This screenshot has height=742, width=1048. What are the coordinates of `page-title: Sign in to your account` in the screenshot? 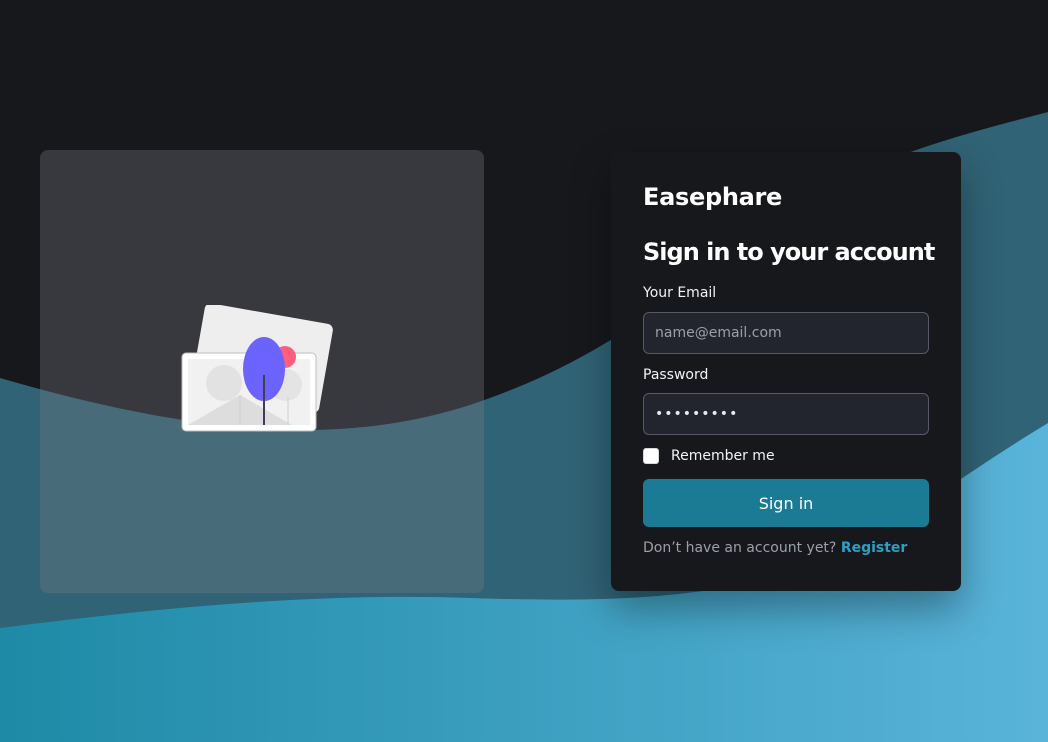 It's located at (789, 252).